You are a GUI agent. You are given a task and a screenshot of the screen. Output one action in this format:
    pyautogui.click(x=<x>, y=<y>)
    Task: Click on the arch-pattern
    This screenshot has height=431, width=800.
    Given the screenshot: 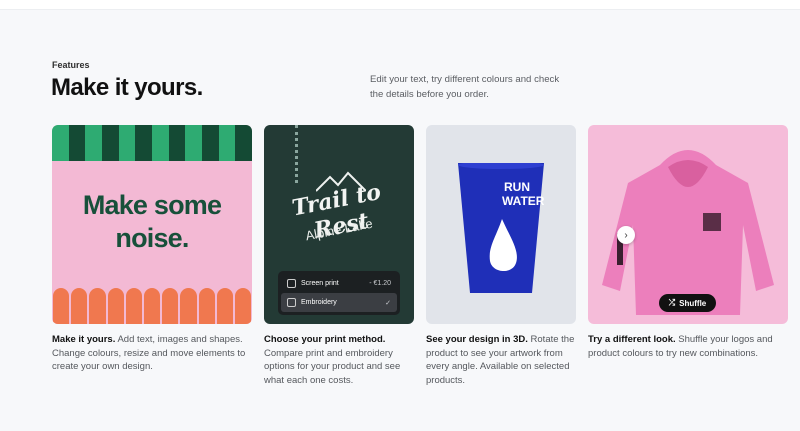 What is the action you would take?
    pyautogui.click(x=152, y=306)
    